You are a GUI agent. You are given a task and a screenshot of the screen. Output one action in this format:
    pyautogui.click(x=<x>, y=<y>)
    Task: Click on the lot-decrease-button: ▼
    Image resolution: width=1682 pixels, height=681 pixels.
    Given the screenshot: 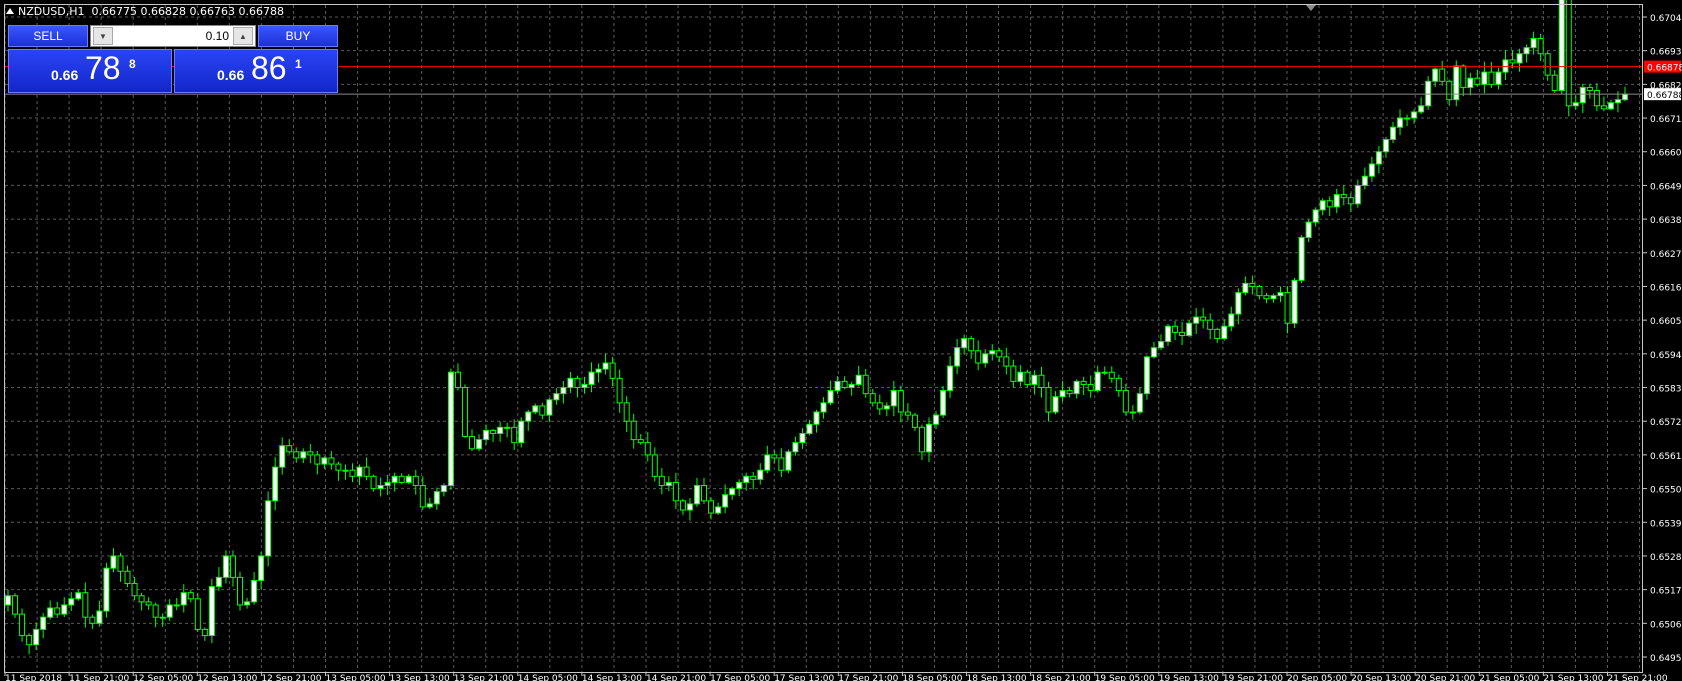 What is the action you would take?
    pyautogui.click(x=103, y=36)
    